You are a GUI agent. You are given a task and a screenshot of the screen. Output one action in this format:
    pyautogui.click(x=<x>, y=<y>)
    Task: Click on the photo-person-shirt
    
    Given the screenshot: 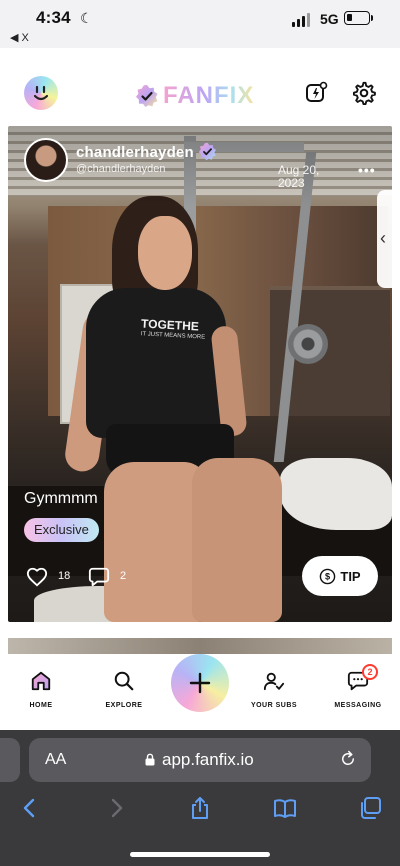 What is the action you would take?
    pyautogui.click(x=156, y=363)
    